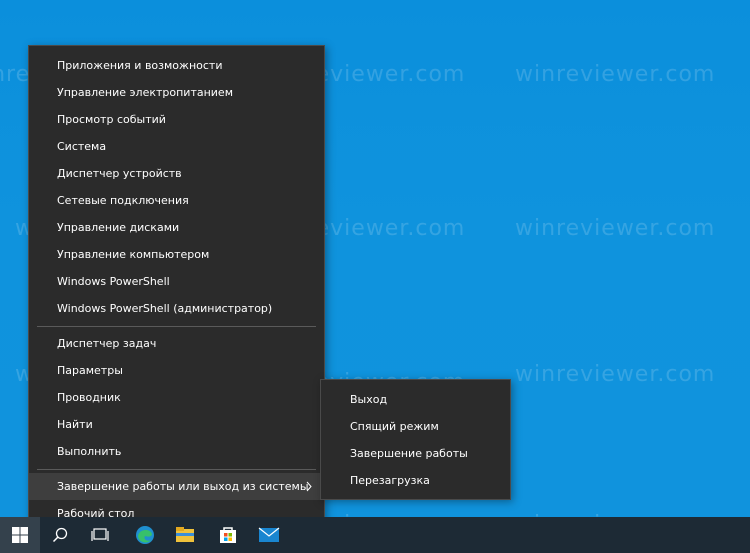 Image resolution: width=750 pixels, height=553 pixels. What do you see at coordinates (176, 370) in the screenshot?
I see `menu-item-settings: Параметры` at bounding box center [176, 370].